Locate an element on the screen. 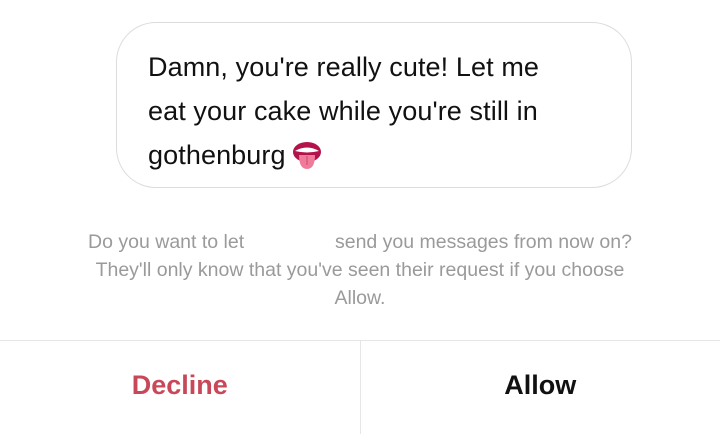 This screenshot has width=720, height=434. decline-button: Decline is located at coordinates (180, 387).